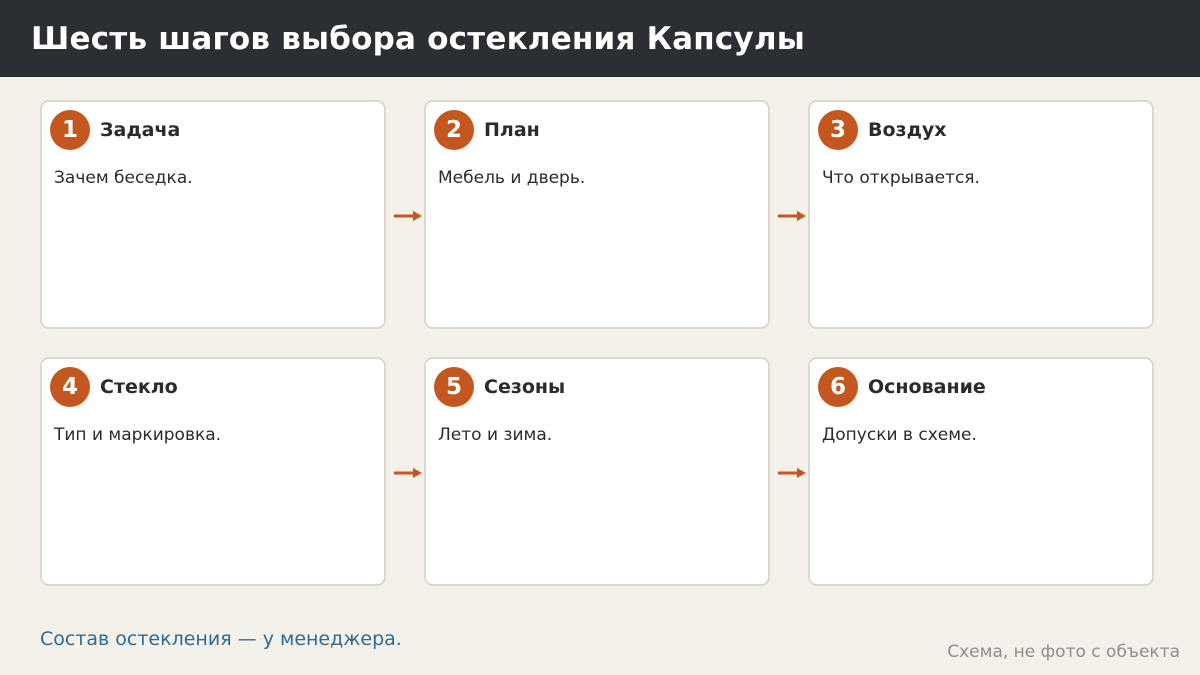 Image resolution: width=1200 pixels, height=675 pixels. I want to click on step-title: Основание, so click(927, 387).